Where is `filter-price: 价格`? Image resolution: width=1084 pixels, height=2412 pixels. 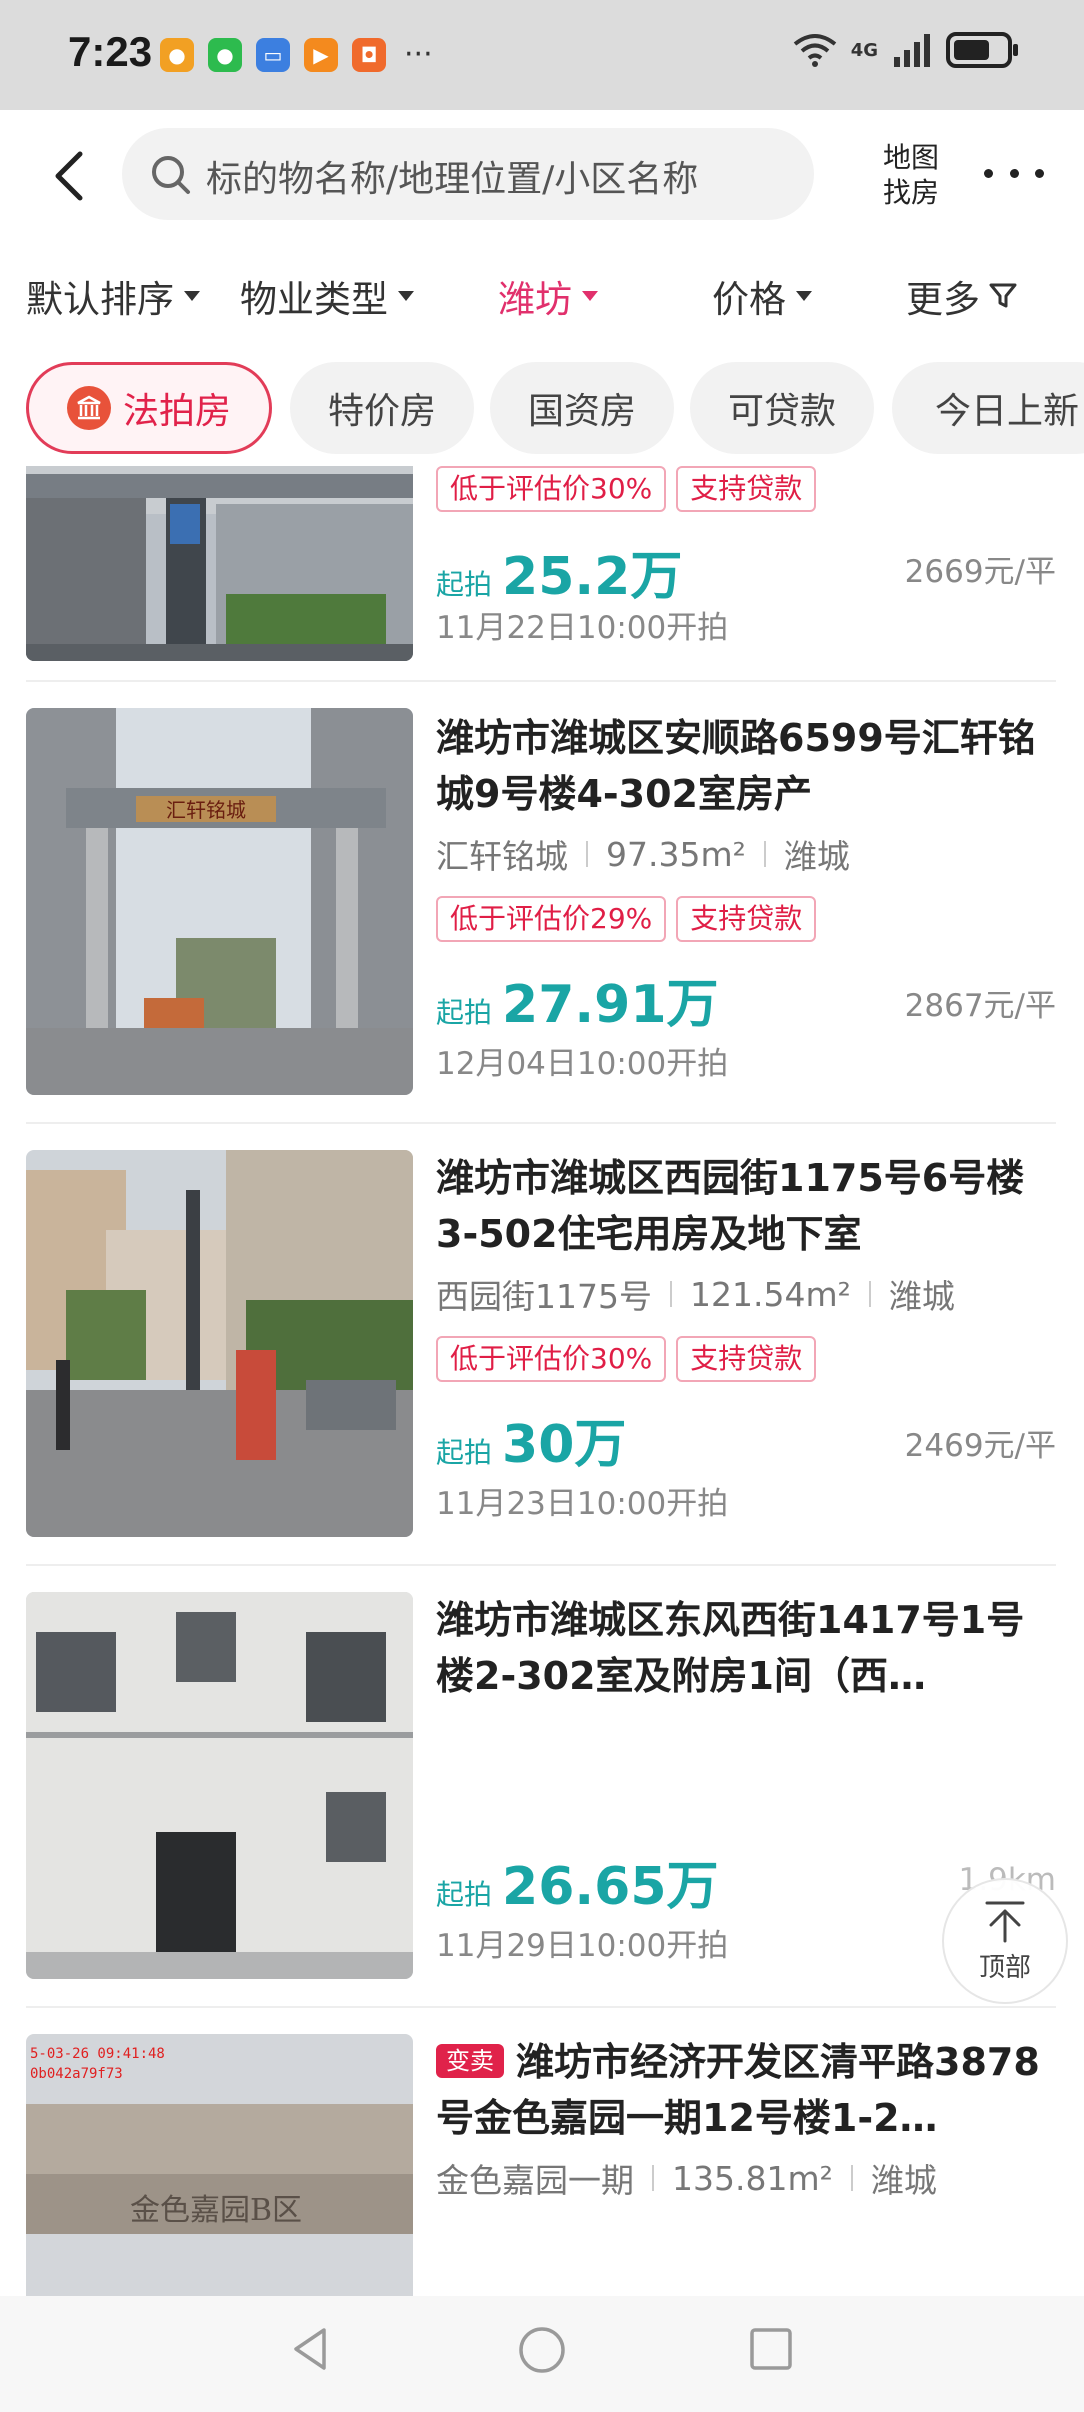 filter-price: 价格 is located at coordinates (762, 296).